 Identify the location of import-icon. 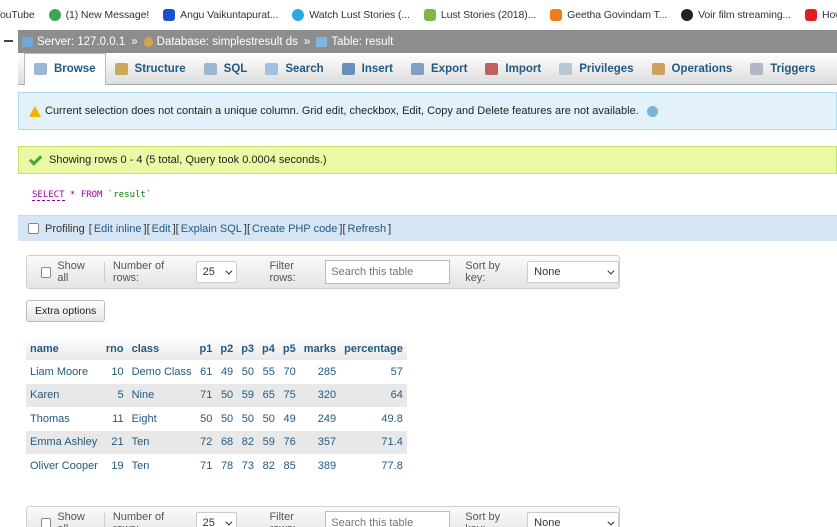
(492, 68).